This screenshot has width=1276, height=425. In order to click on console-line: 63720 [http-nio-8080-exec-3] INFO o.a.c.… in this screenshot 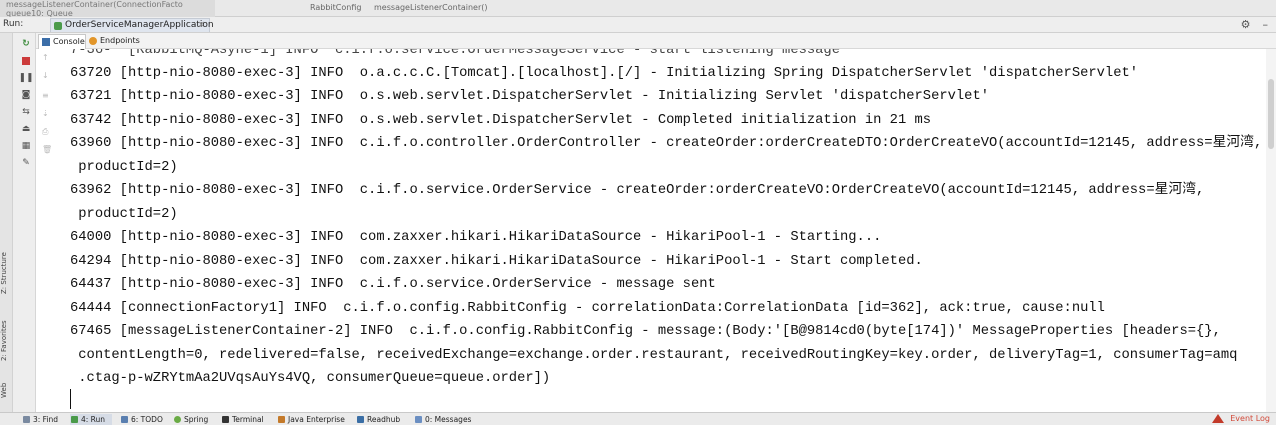, I will do `click(604, 73)`.